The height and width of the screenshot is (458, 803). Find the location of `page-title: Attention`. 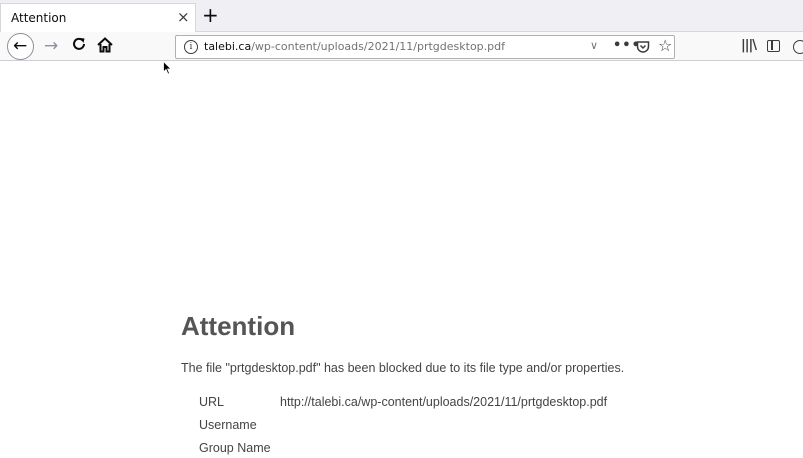

page-title: Attention is located at coordinates (238, 326).